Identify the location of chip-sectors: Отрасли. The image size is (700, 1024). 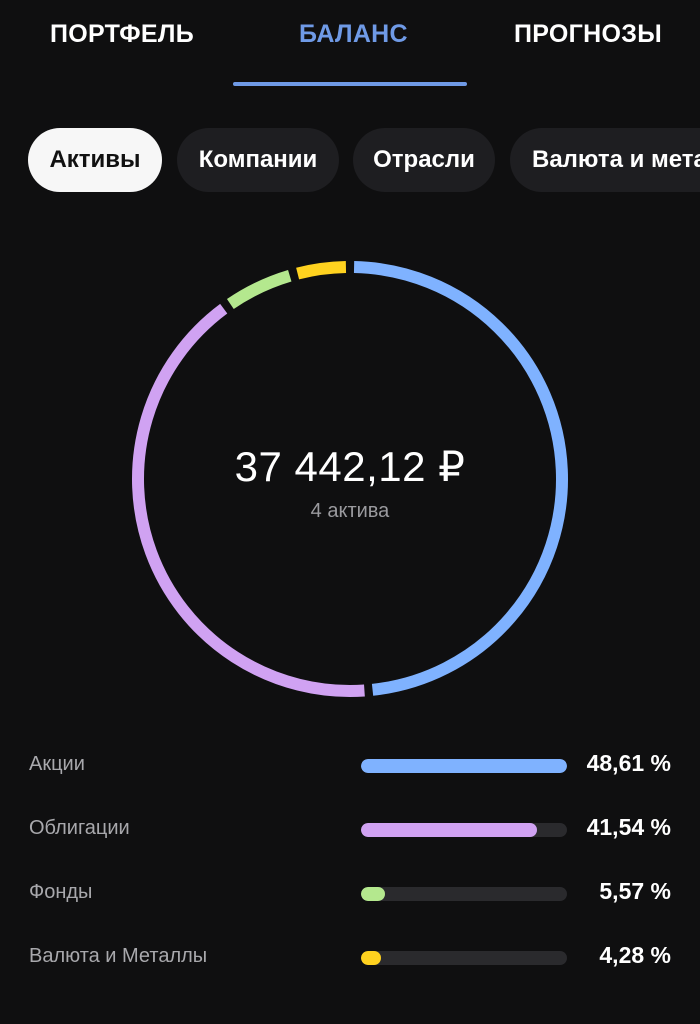
(424, 160).